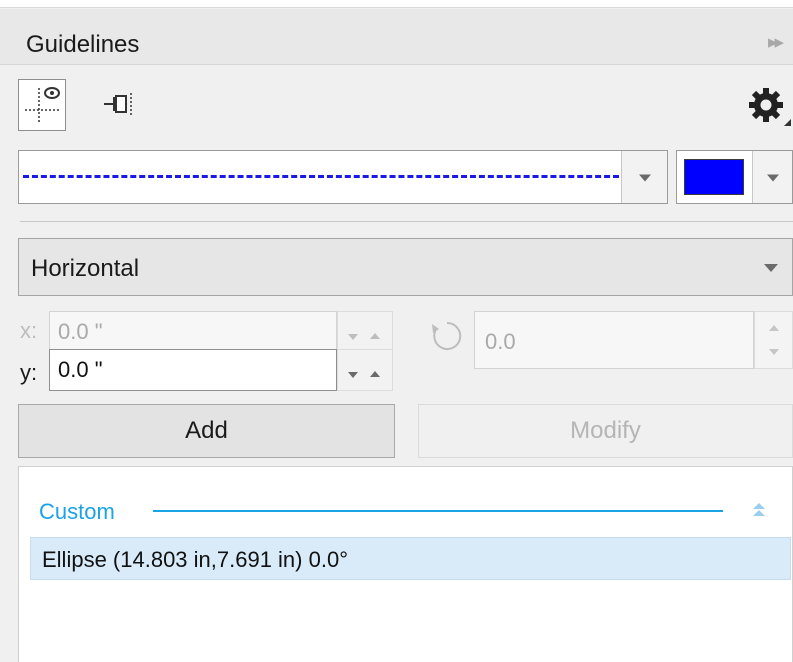 This screenshot has height=662, width=793. What do you see at coordinates (614, 340) in the screenshot?
I see `angle-input: 0.0` at bounding box center [614, 340].